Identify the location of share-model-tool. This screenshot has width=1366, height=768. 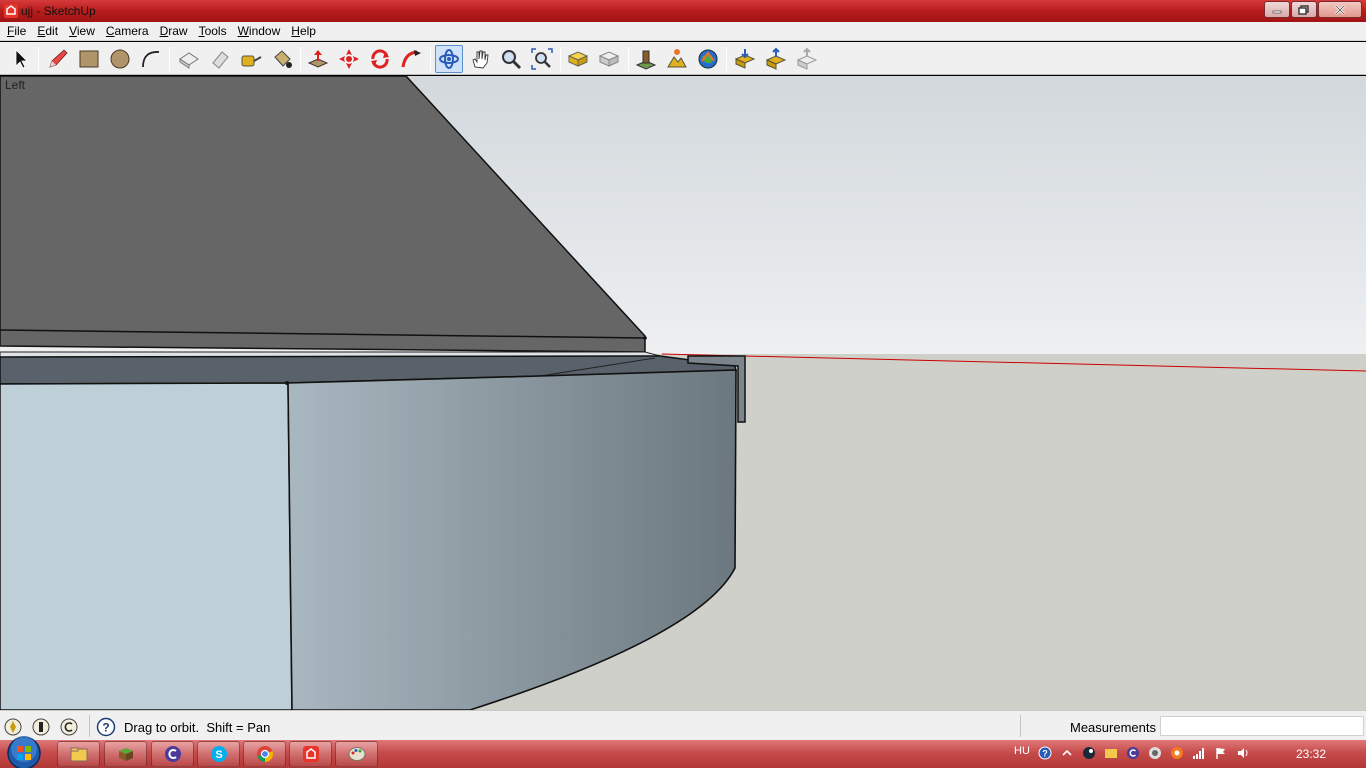
(776, 59).